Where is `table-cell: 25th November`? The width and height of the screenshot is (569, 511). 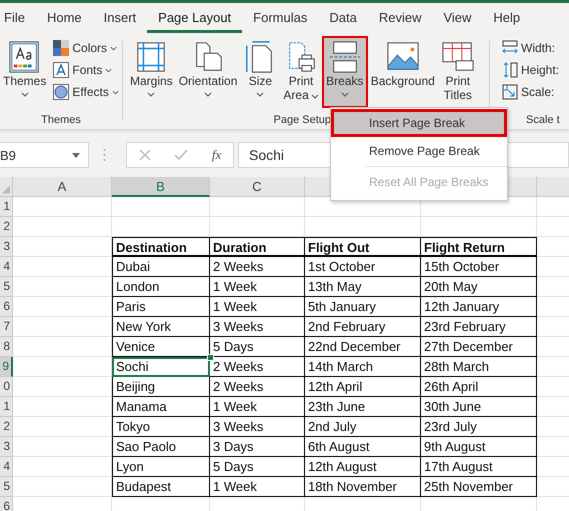
table-cell: 25th November is located at coordinates (479, 487).